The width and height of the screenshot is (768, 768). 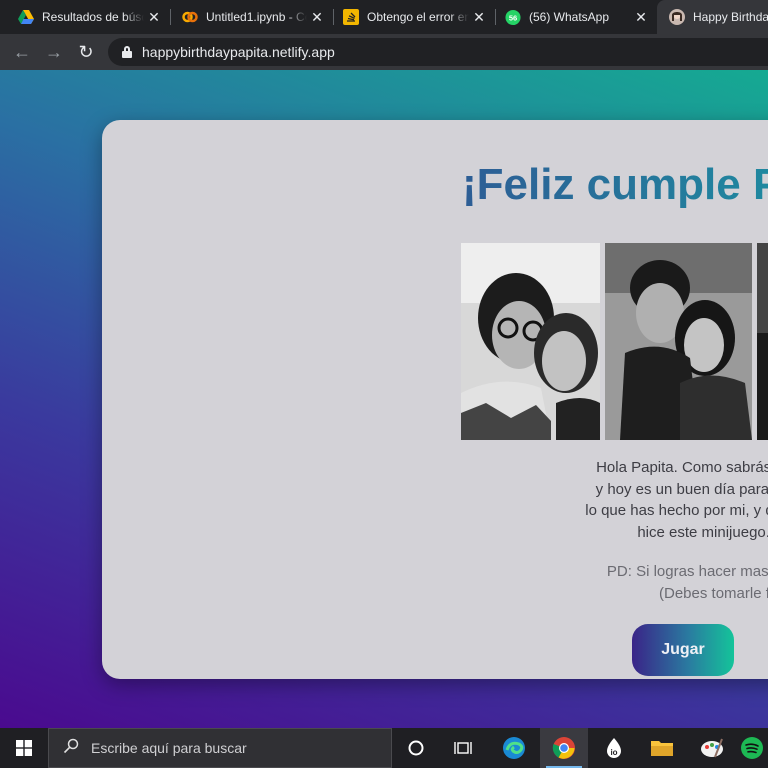 I want to click on tab-colab: Untitled1.ipynb - Colaboratory ✕, so click(x=251, y=17).